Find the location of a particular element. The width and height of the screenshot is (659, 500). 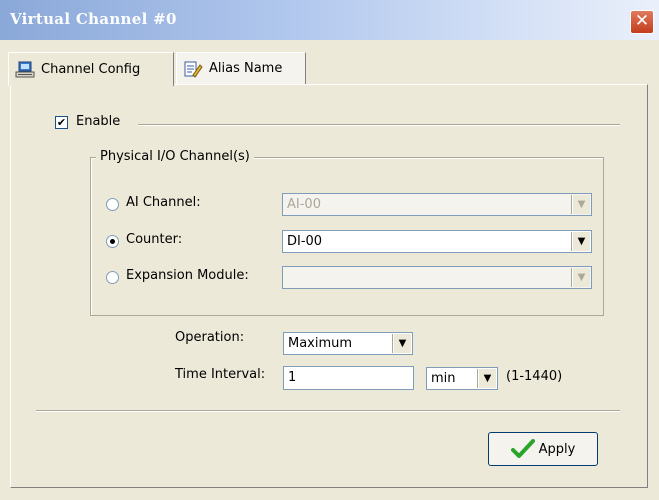

close-button: ✕ is located at coordinates (642, 22).